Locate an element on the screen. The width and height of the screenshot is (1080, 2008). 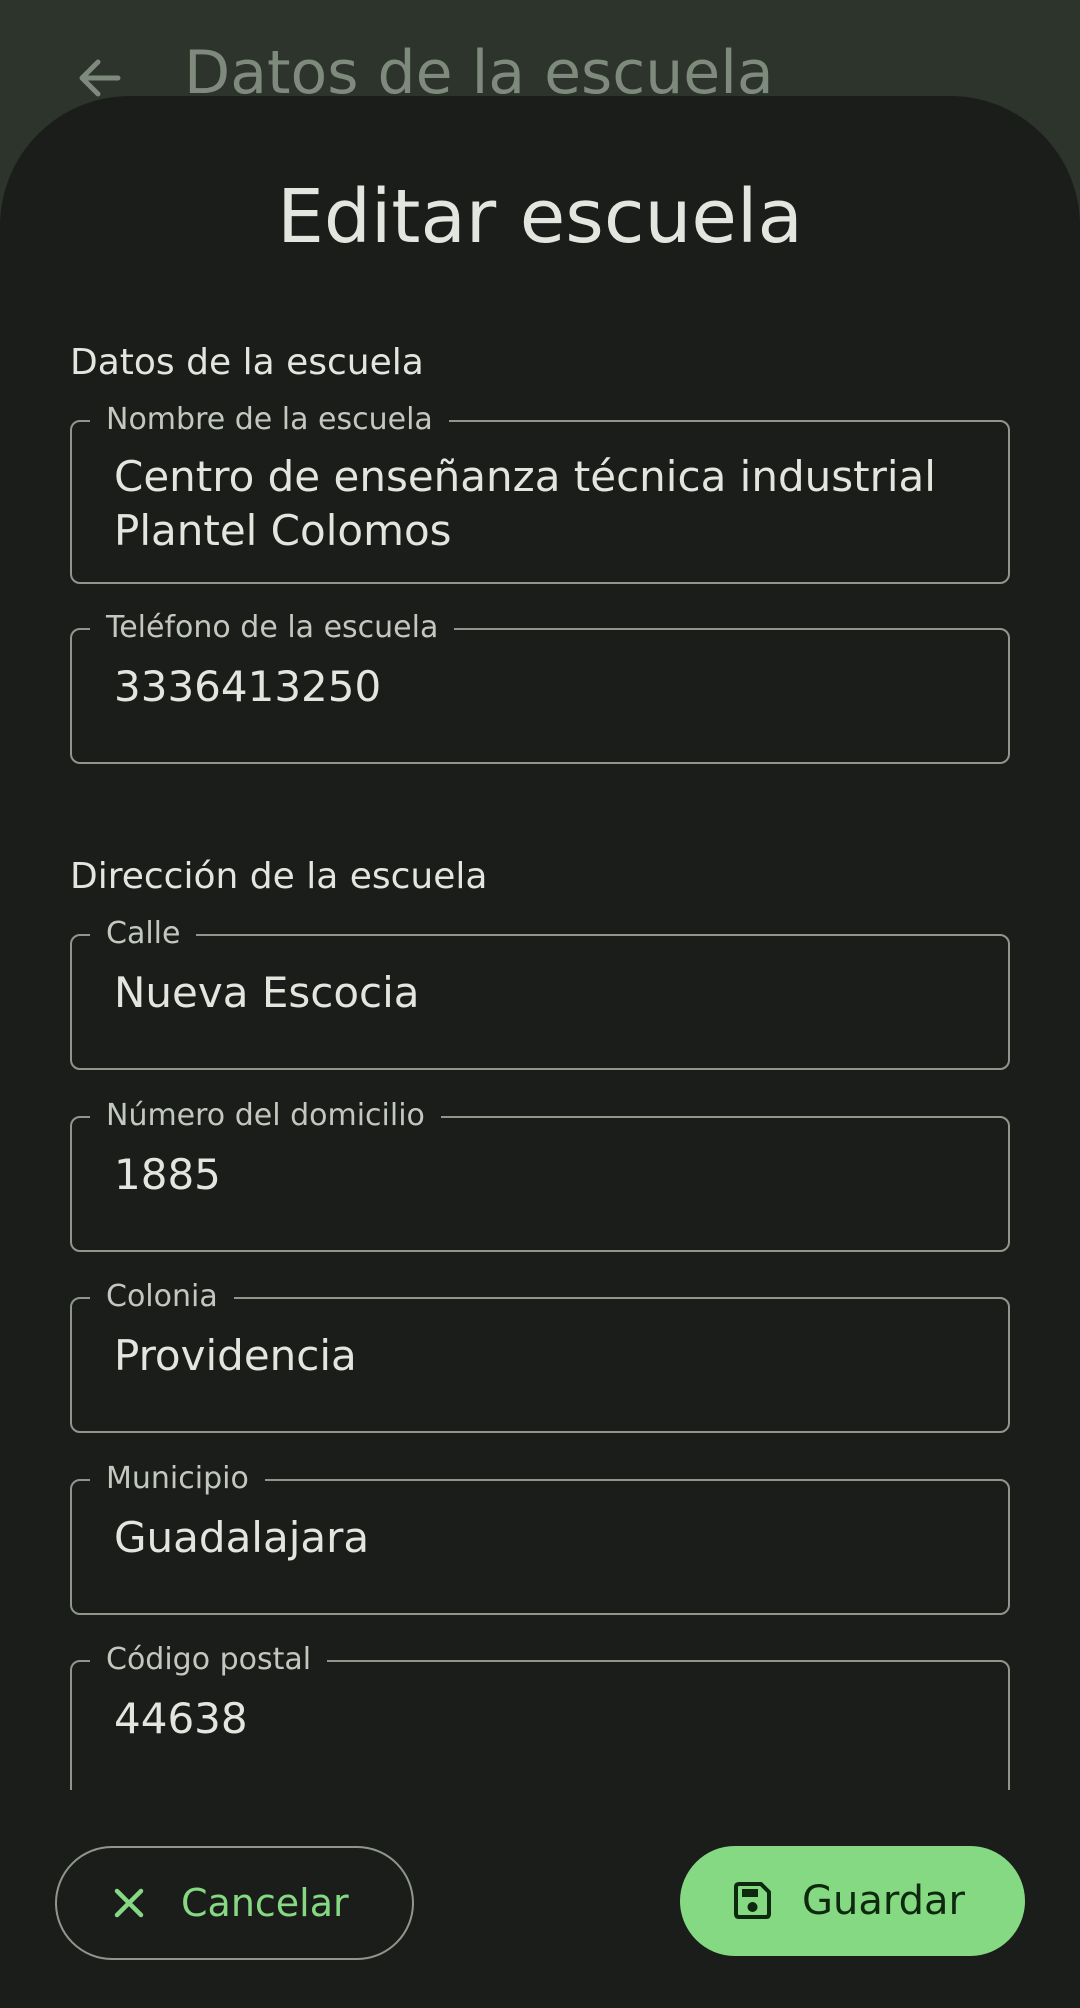
municipality-value: Guadalajara is located at coordinates (242, 1537).